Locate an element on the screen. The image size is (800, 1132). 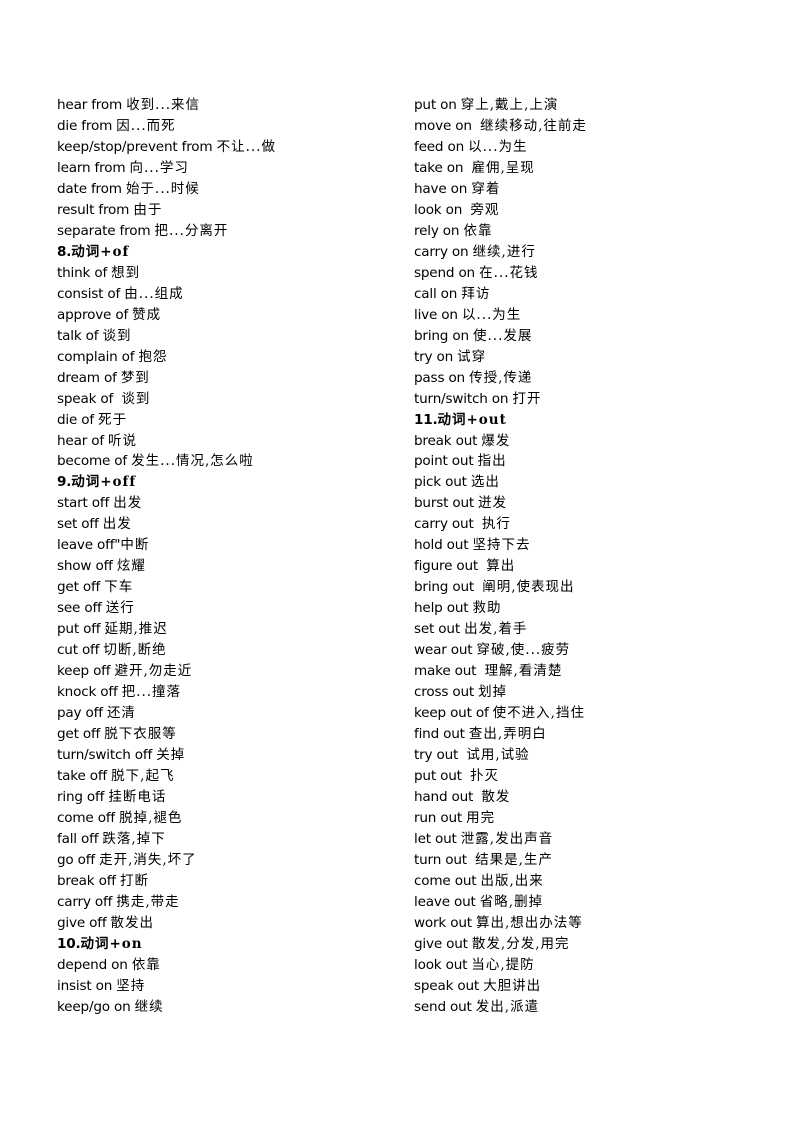
phrase-english: talk of is located at coordinates (80, 335).